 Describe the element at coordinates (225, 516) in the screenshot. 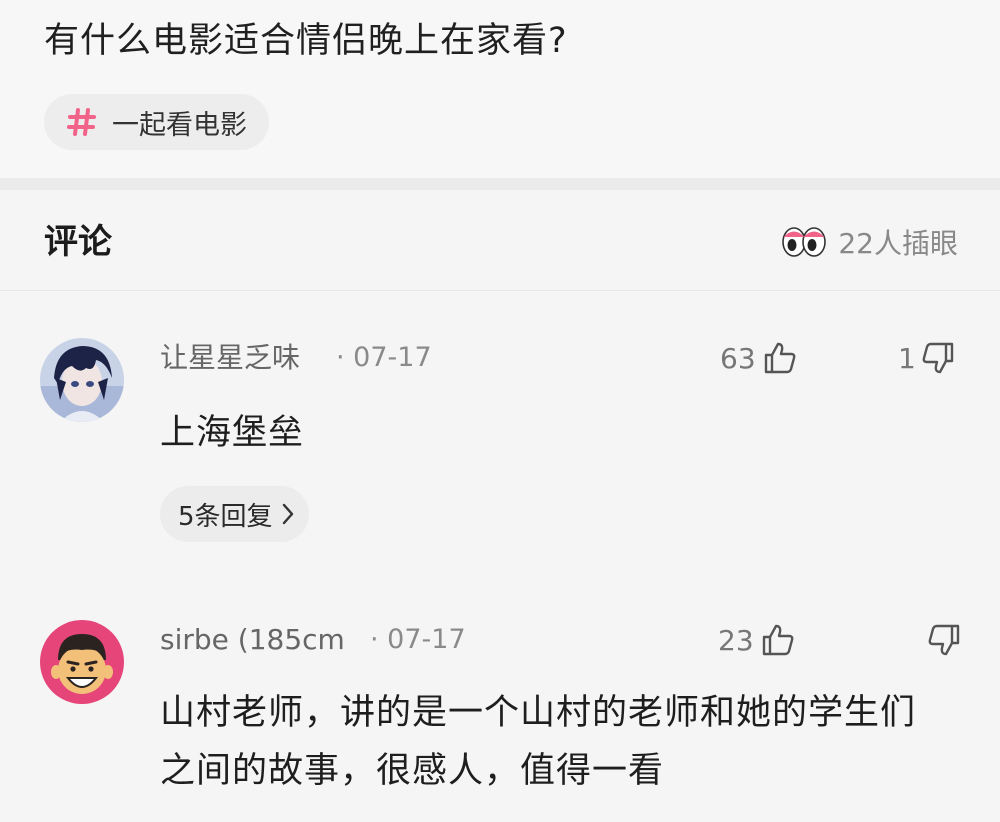

I see `replies-label: 5条回复` at that location.